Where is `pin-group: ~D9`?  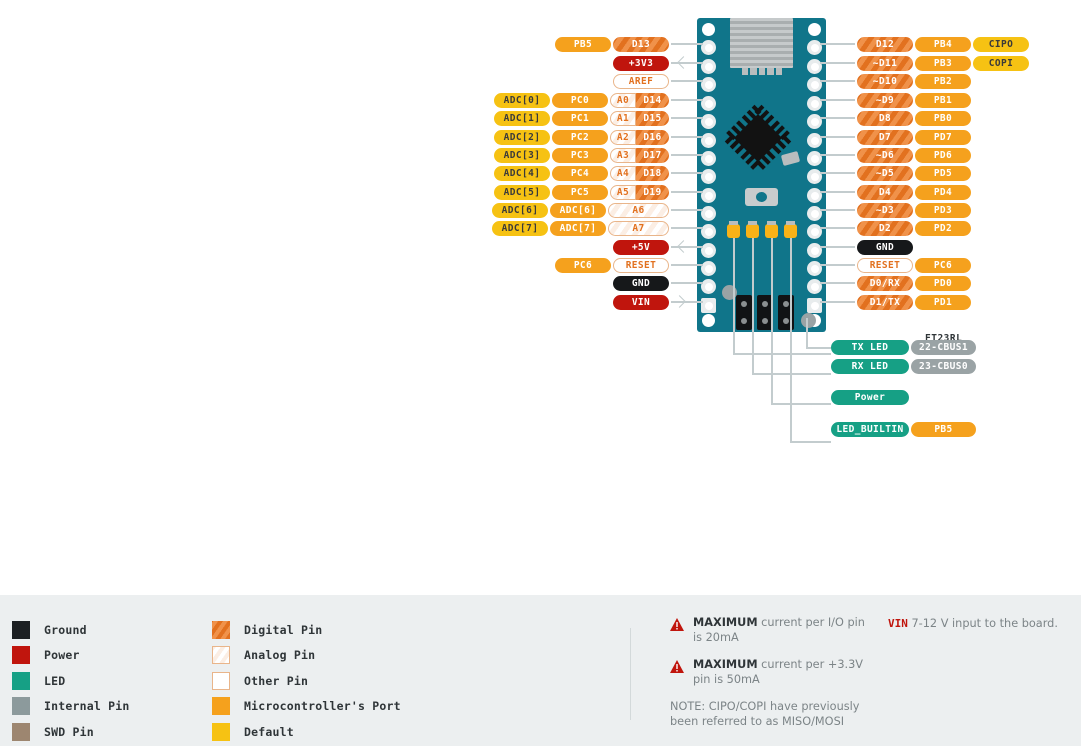 pin-group: ~D9 is located at coordinates (885, 100).